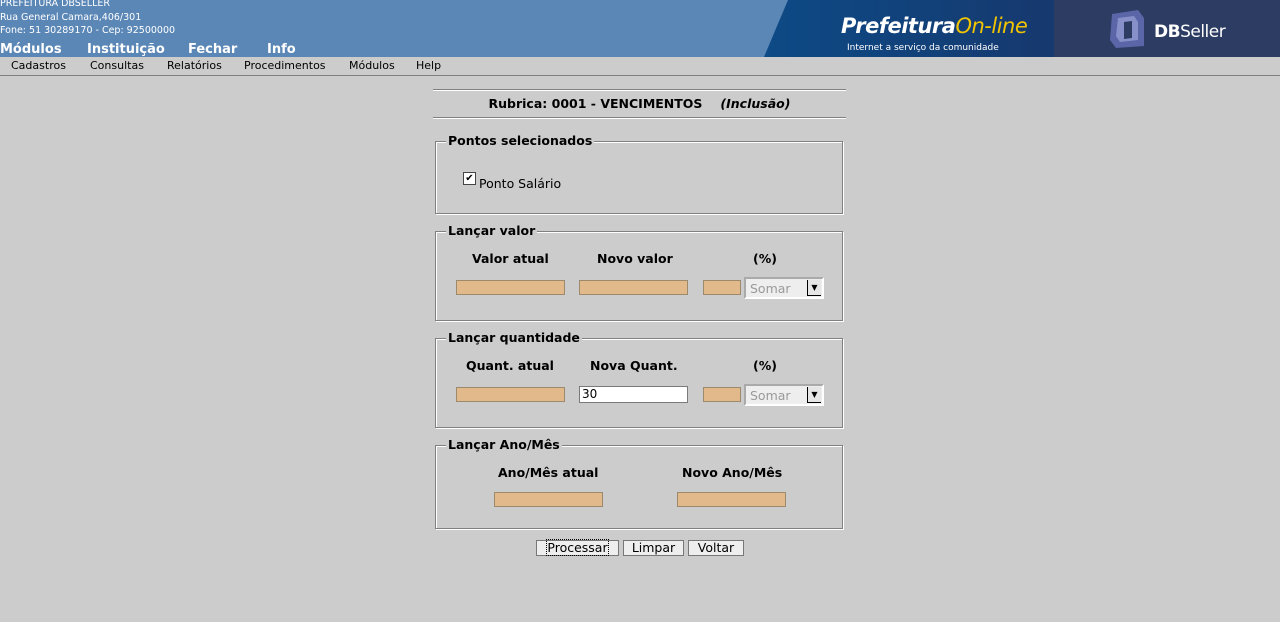  What do you see at coordinates (639, 90) in the screenshot?
I see `title-divider-top` at bounding box center [639, 90].